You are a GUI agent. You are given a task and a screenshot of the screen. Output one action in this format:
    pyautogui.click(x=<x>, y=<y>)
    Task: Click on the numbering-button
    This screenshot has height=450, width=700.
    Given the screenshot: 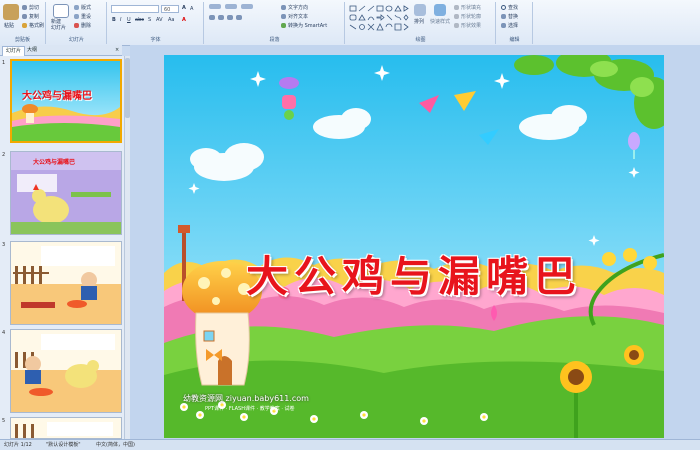 What is the action you would take?
    pyautogui.click(x=232, y=7)
    